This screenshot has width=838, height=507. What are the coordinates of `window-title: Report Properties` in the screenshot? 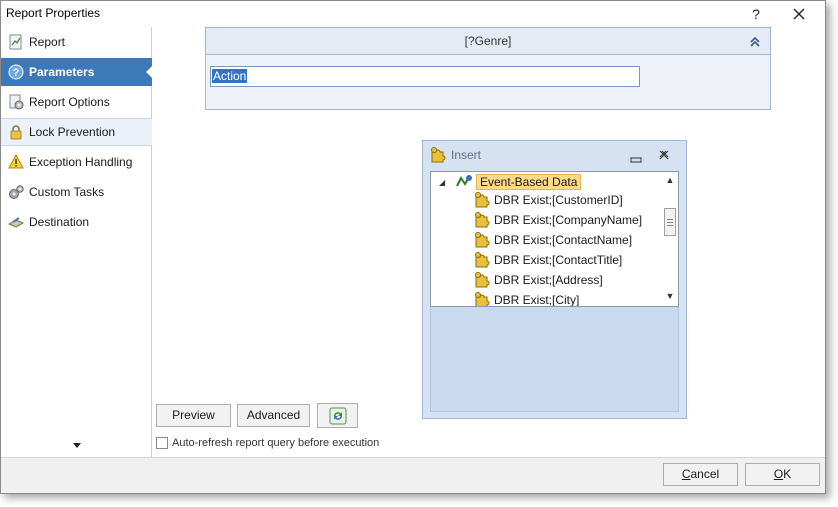 It's located at (53, 13).